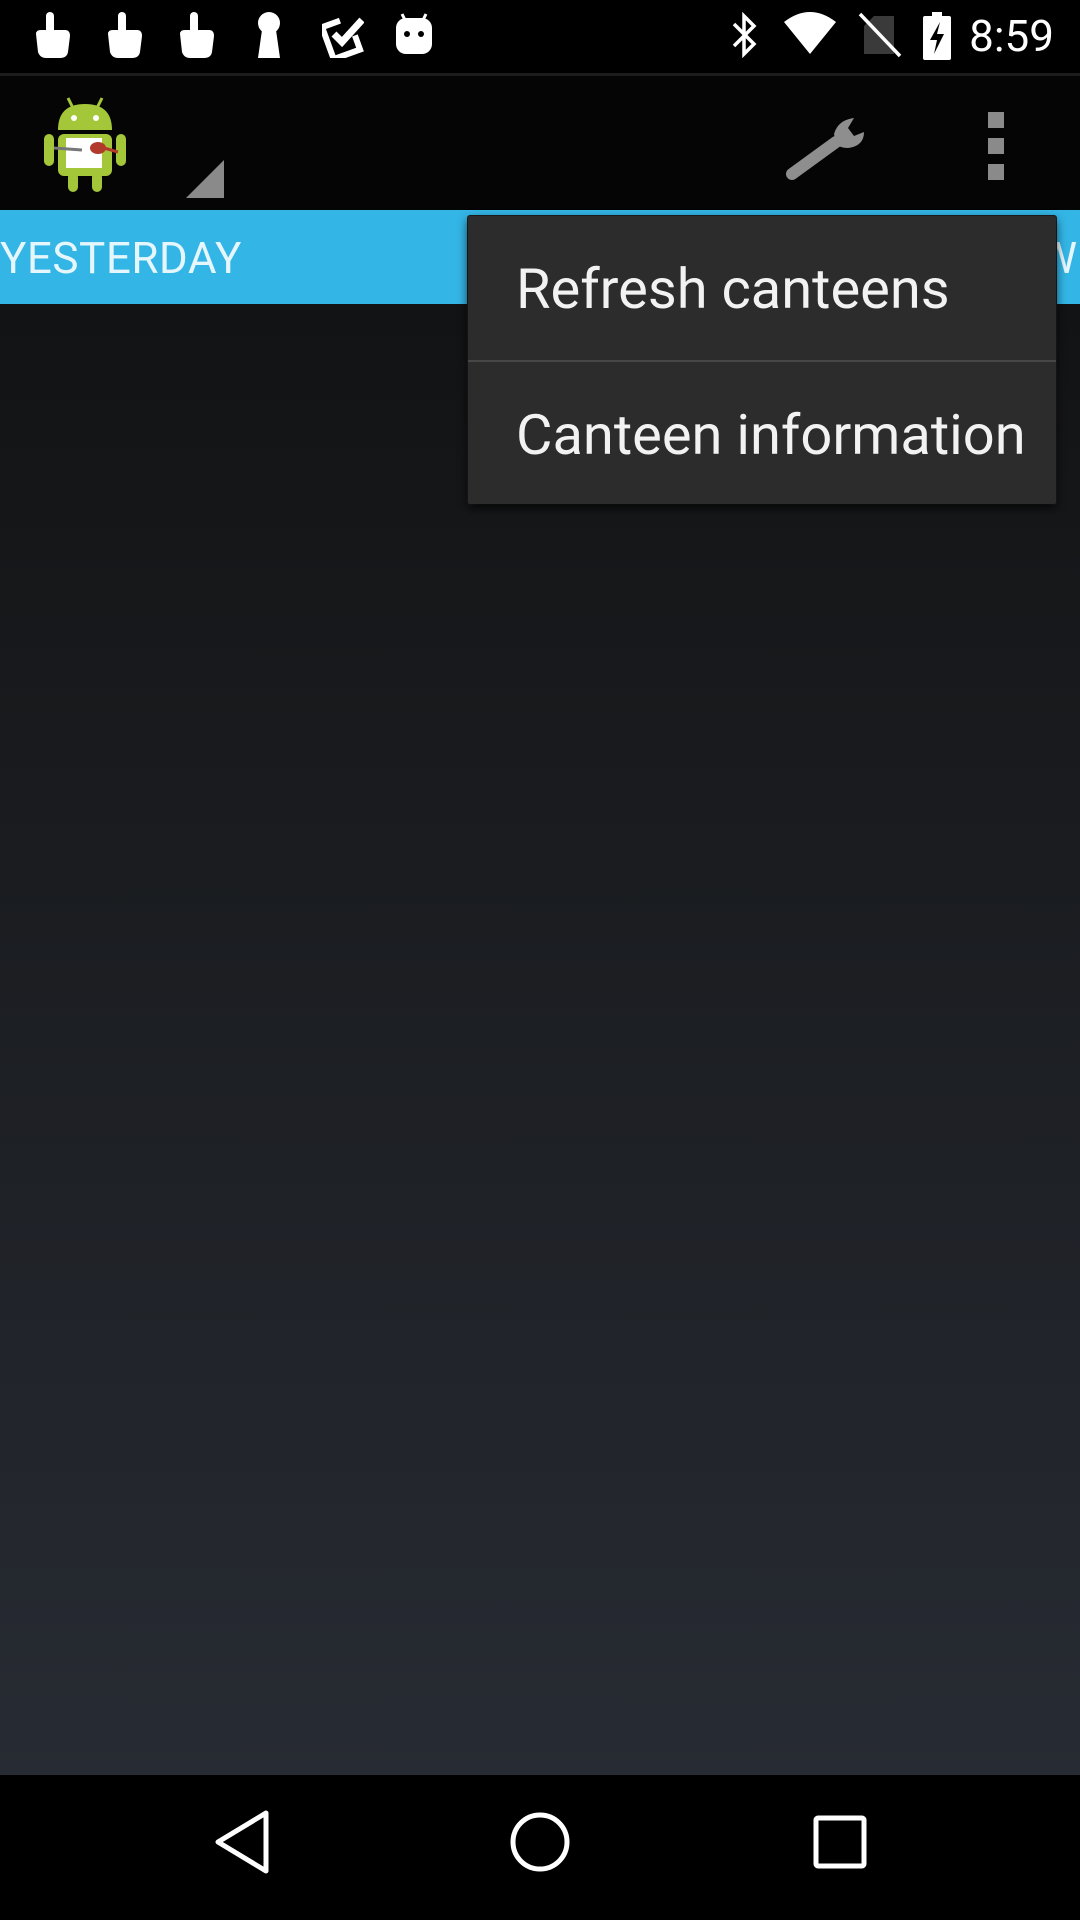  Describe the element at coordinates (85, 144) in the screenshot. I see `app-logo-icon` at that location.